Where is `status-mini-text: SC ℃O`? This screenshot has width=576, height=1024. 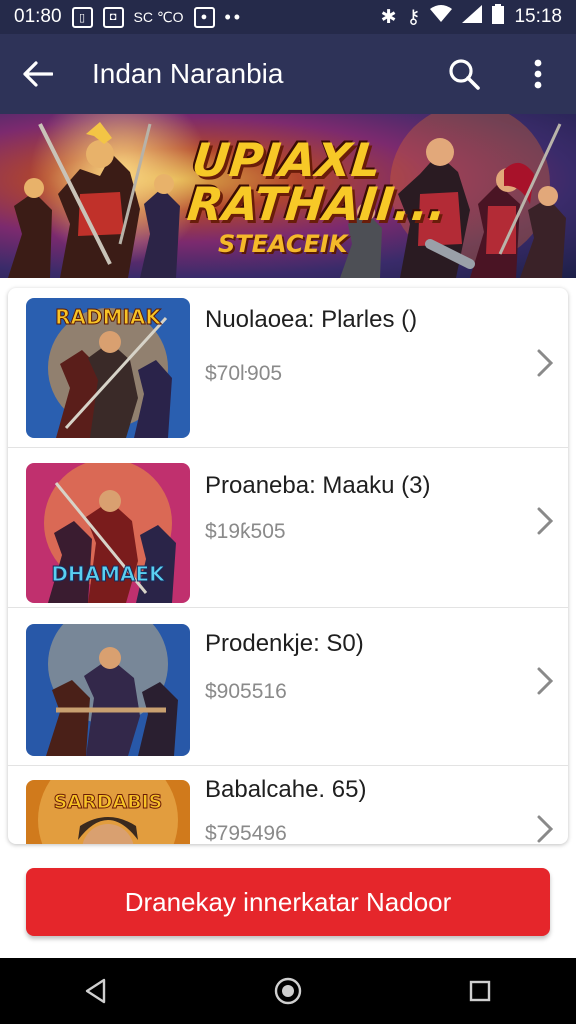
status-mini-text: SC ℃O is located at coordinates (158, 16).